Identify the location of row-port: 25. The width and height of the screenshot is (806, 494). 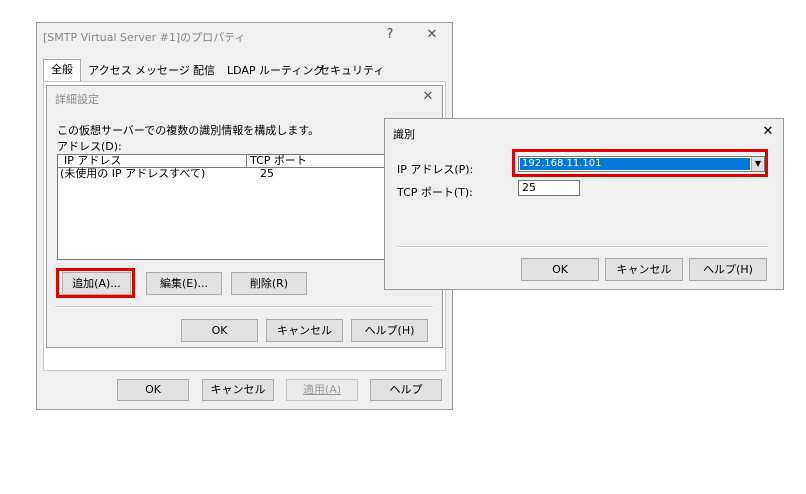
(267, 173).